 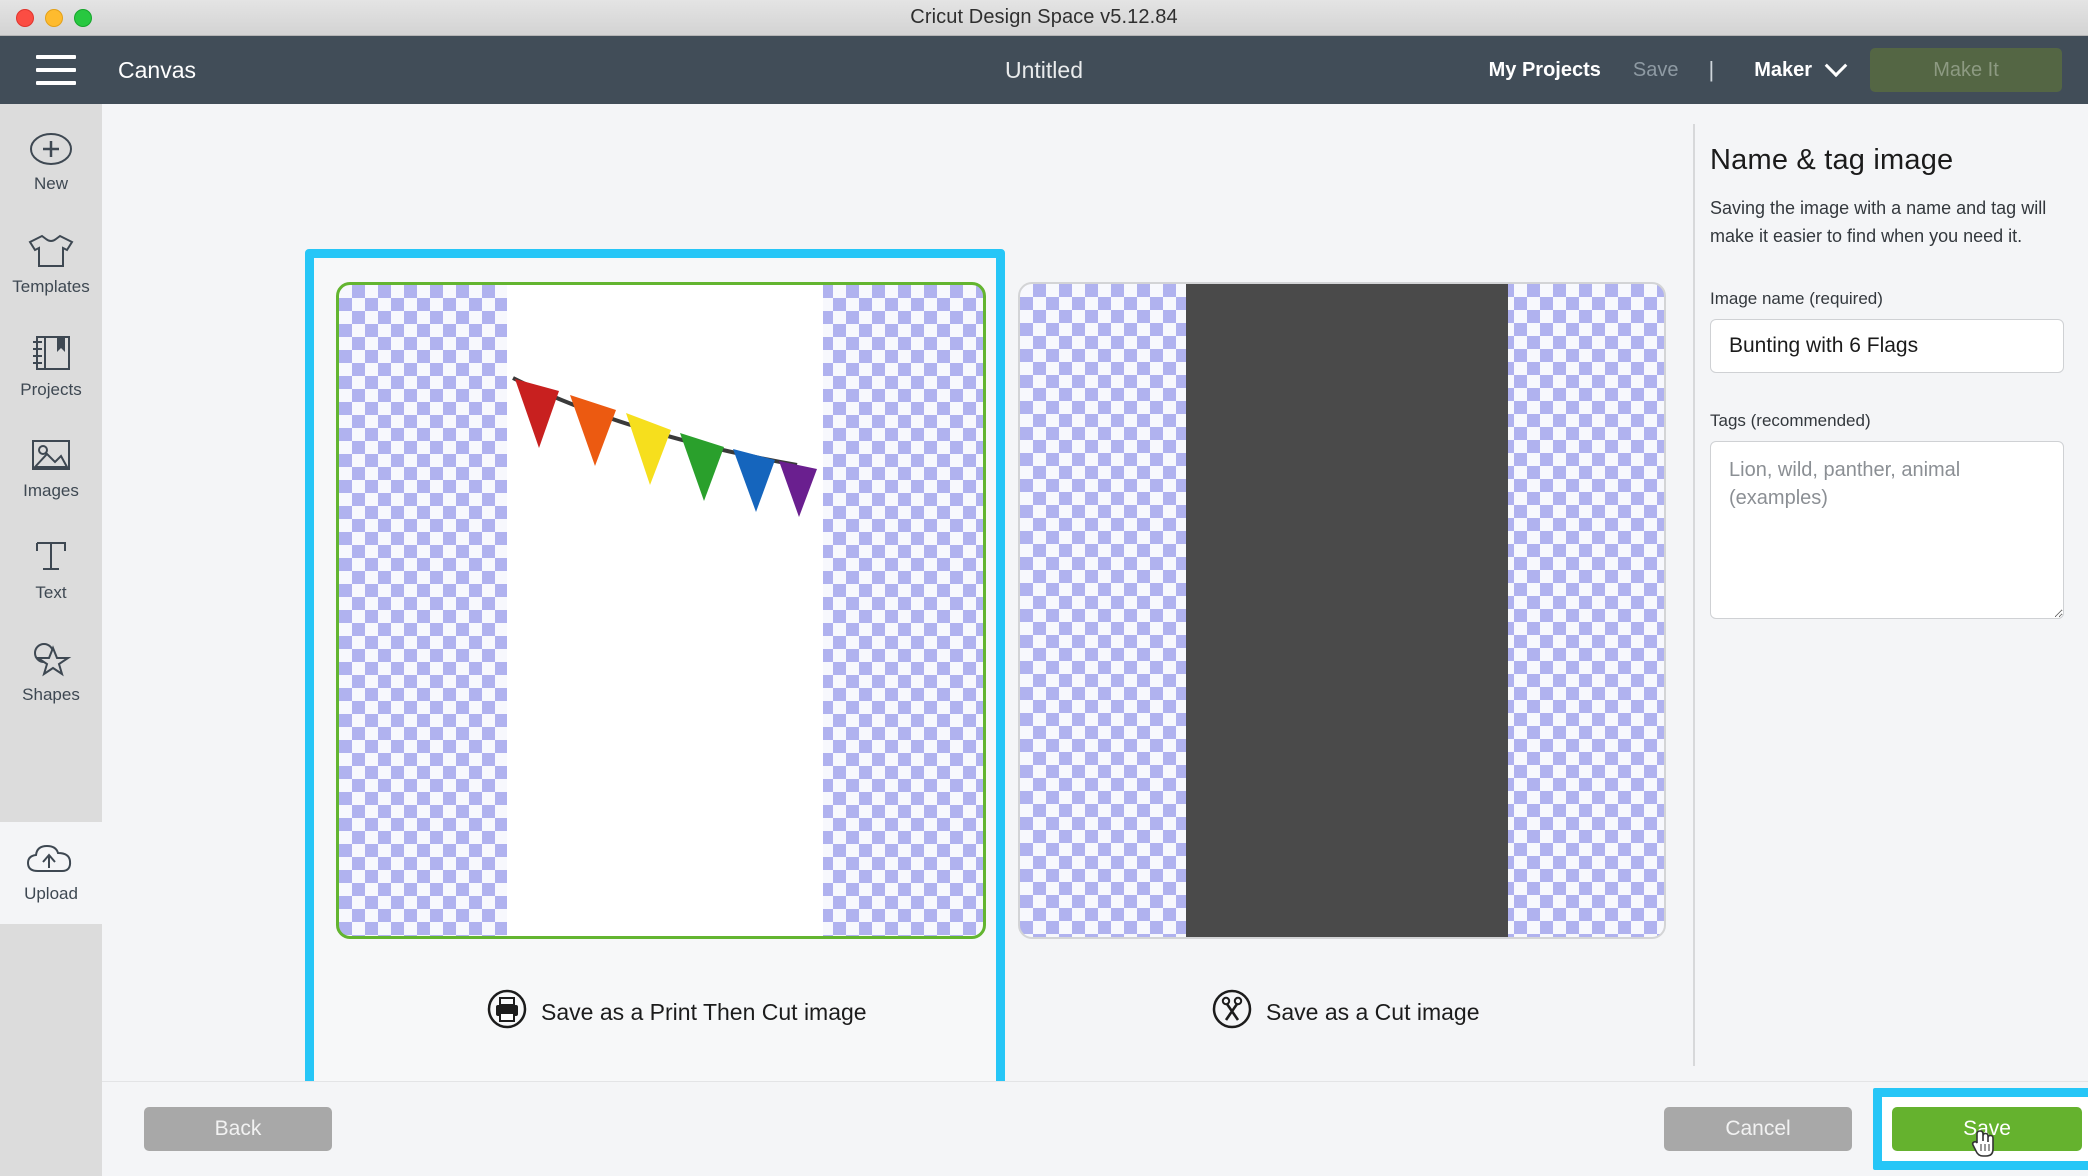 What do you see at coordinates (51, 389) in the screenshot?
I see `sidebar-item-label: Projects` at bounding box center [51, 389].